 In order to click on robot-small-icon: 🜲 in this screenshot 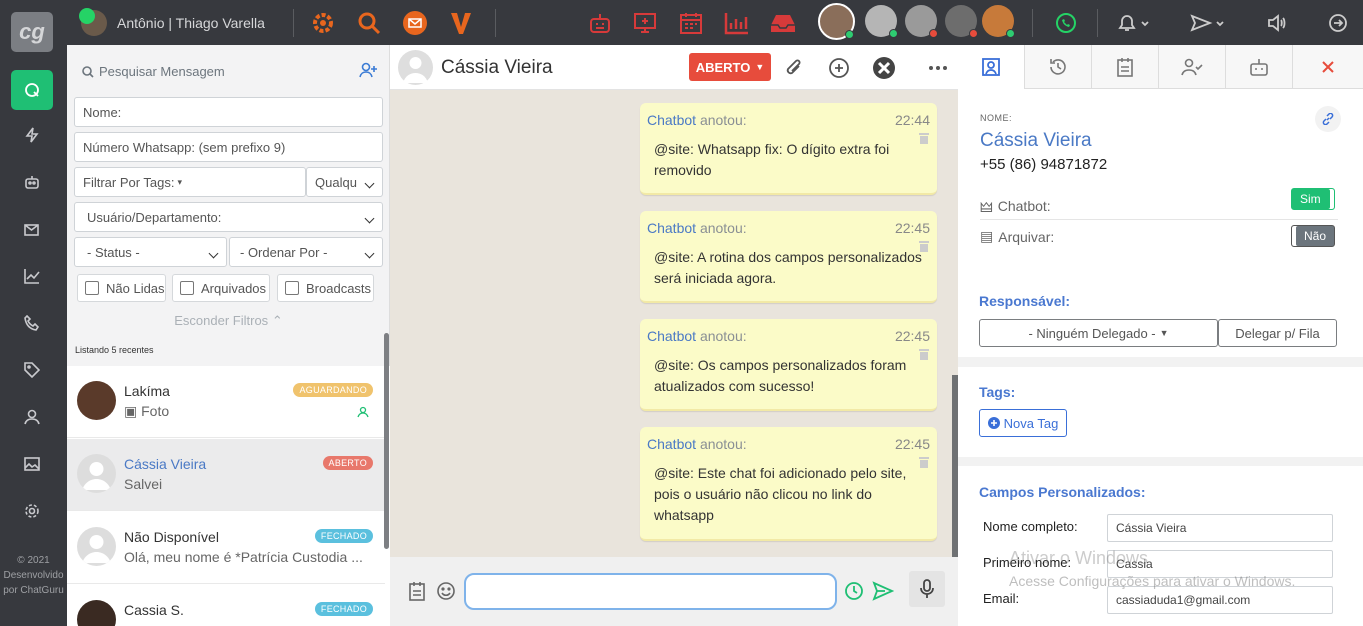, I will do `click(986, 207)`.